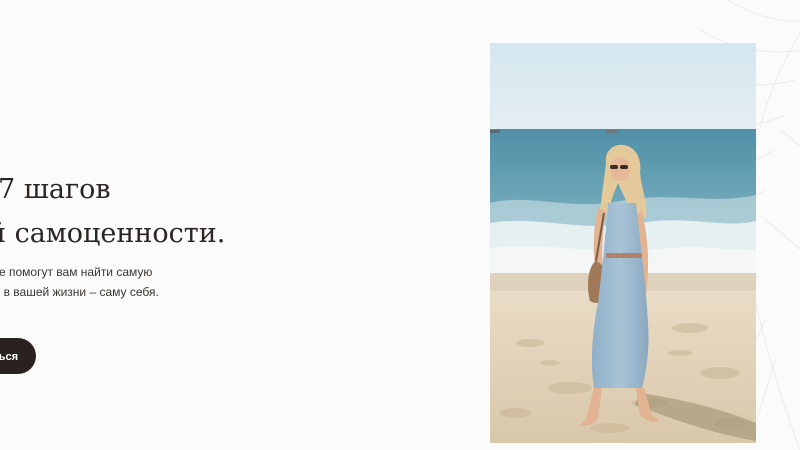 This screenshot has width=800, height=450. I want to click on hero-heading: 7 шагов й самоценности., so click(112, 212).